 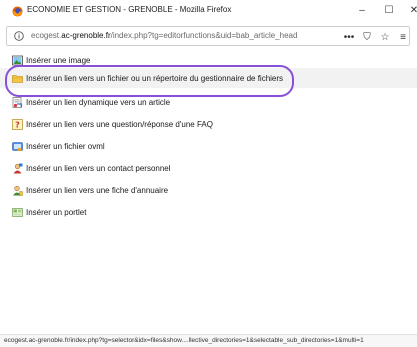 What do you see at coordinates (65, 146) in the screenshot?
I see `list-item-label: Insérer un fichier ovml` at bounding box center [65, 146].